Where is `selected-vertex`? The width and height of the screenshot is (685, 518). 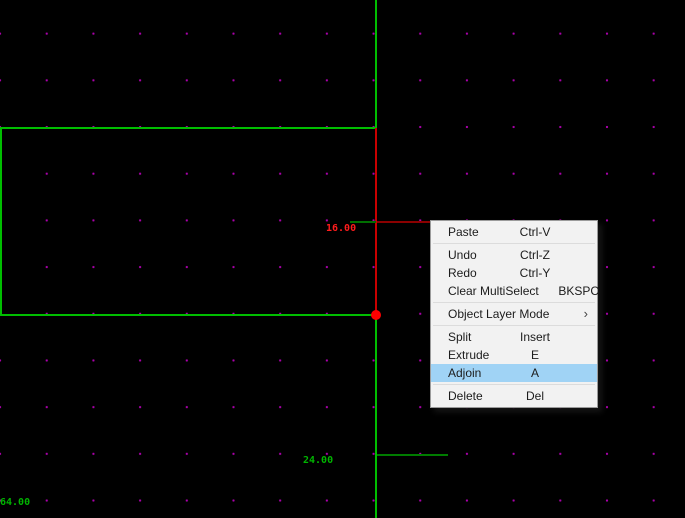 selected-vertex is located at coordinates (376, 315).